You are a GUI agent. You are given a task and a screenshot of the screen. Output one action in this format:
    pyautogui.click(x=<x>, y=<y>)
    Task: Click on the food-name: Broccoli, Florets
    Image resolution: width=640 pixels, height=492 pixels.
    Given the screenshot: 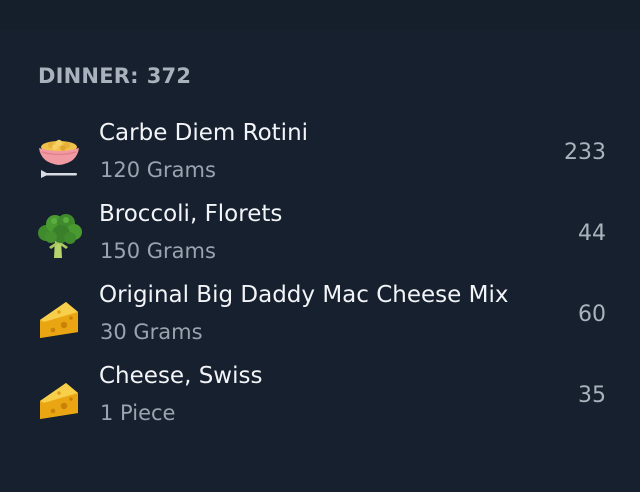 What is the action you would take?
    pyautogui.click(x=191, y=214)
    